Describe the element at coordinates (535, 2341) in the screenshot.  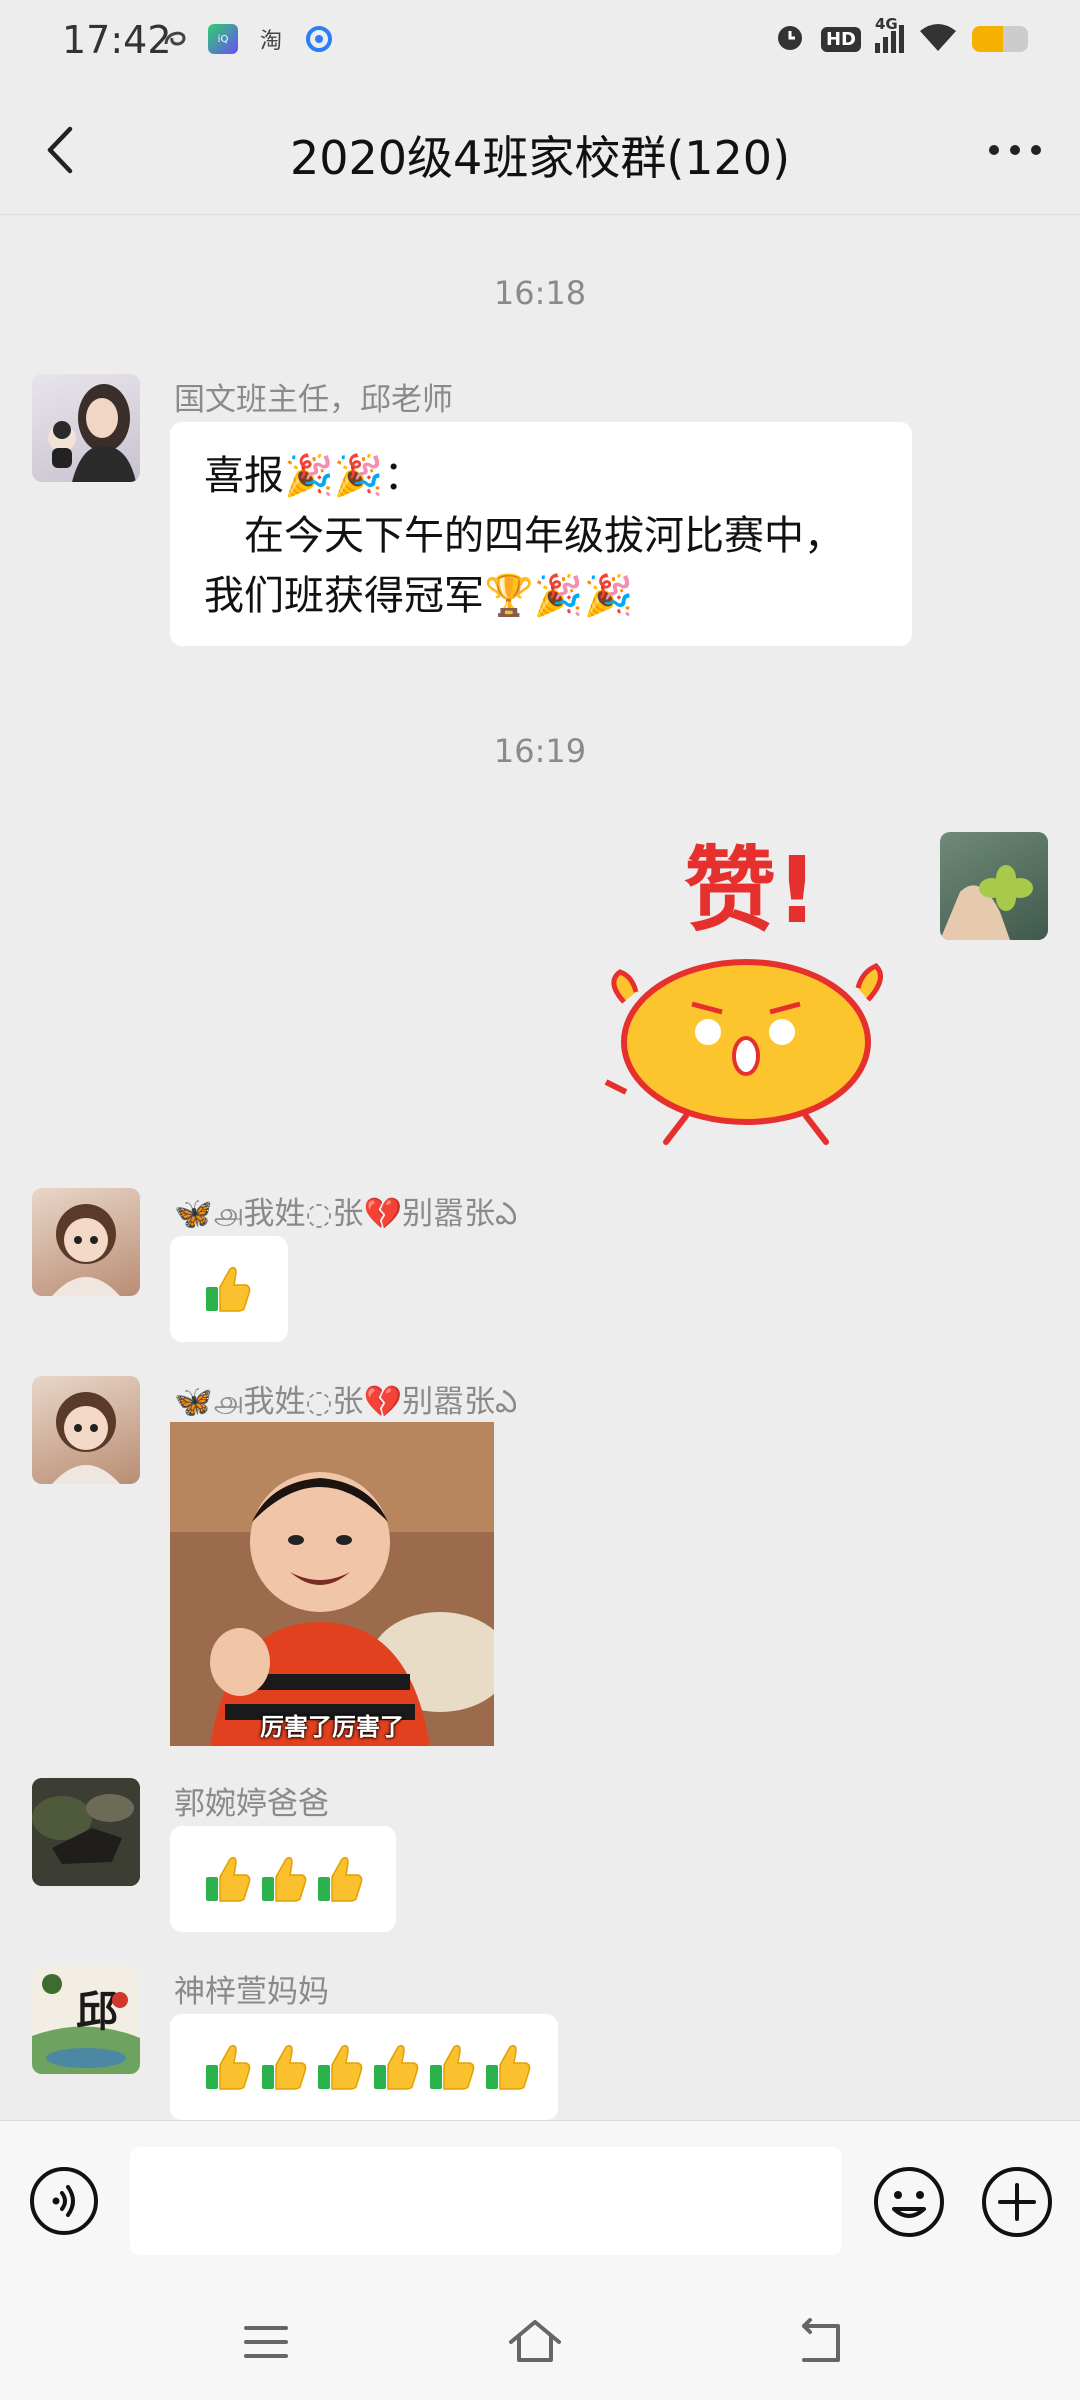
I see `home-icon` at that location.